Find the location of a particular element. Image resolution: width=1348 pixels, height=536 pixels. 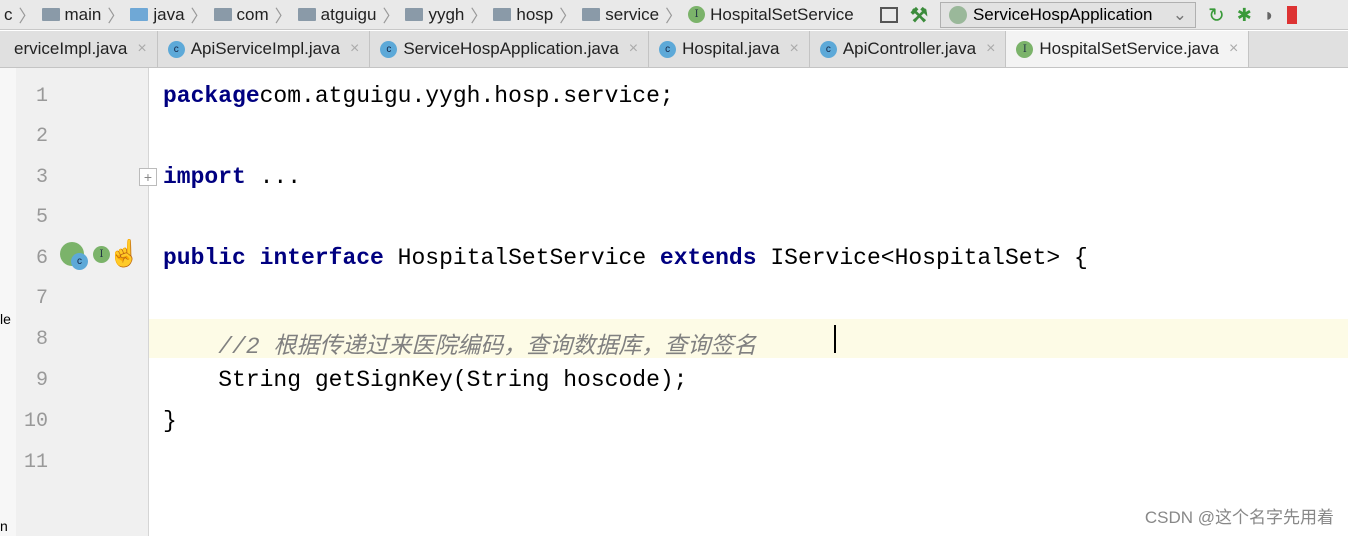

code-token: public is located at coordinates (204, 258).